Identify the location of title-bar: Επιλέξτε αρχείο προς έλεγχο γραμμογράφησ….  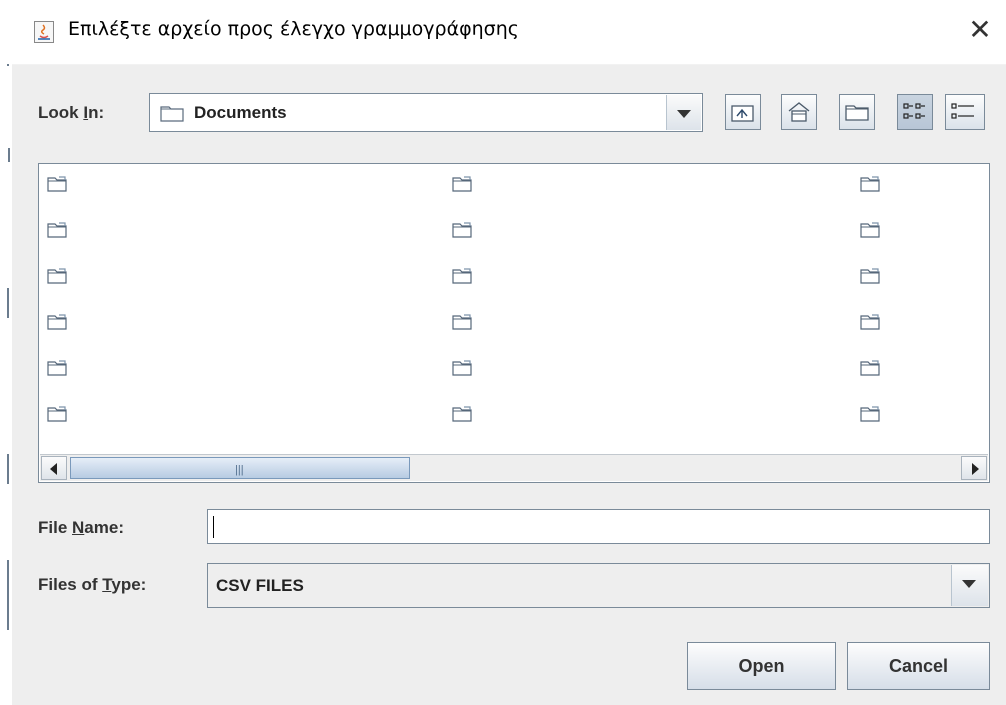
(509, 32).